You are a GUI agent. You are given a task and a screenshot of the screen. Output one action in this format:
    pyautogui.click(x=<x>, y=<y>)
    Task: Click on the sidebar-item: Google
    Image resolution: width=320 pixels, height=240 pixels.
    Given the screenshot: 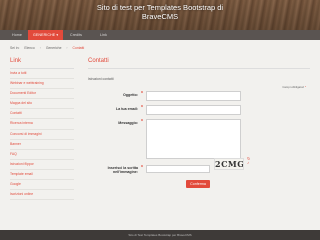 What is the action you would take?
    pyautogui.click(x=42, y=185)
    